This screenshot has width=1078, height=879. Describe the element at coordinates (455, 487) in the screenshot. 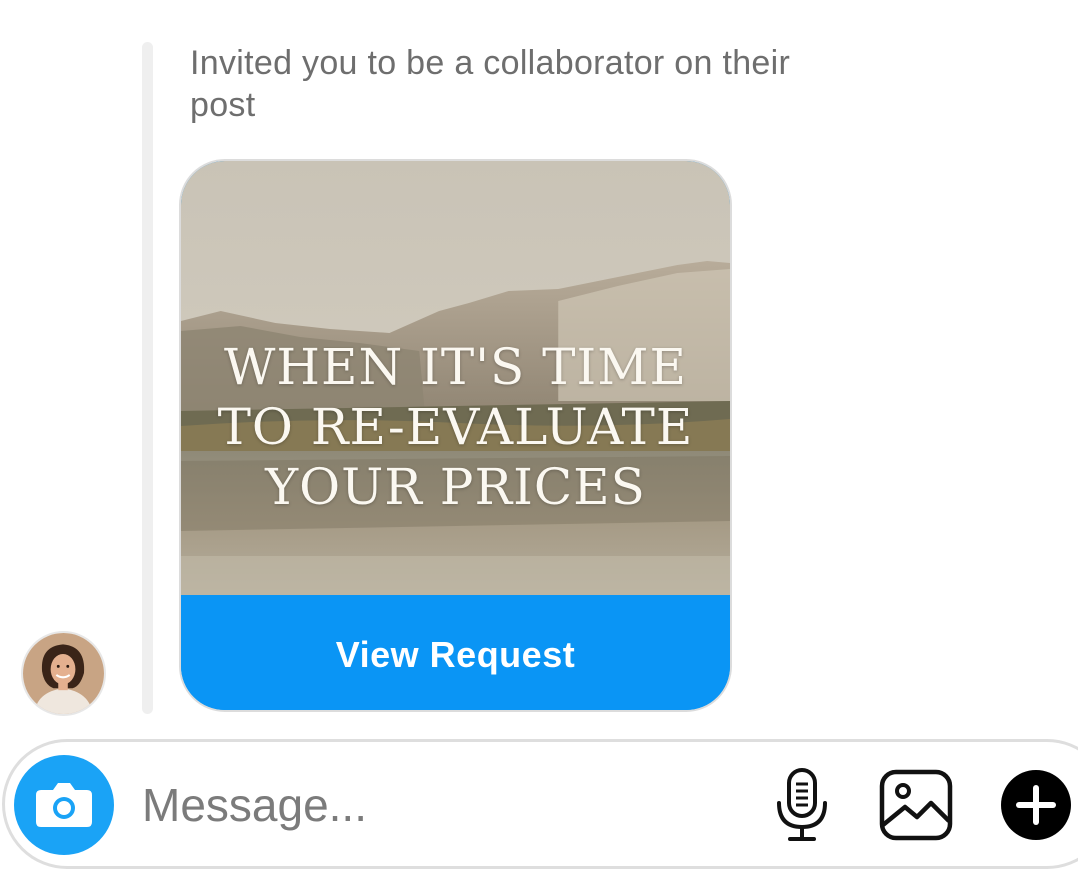

I see `post-headline-line: YOUR PRICES` at that location.